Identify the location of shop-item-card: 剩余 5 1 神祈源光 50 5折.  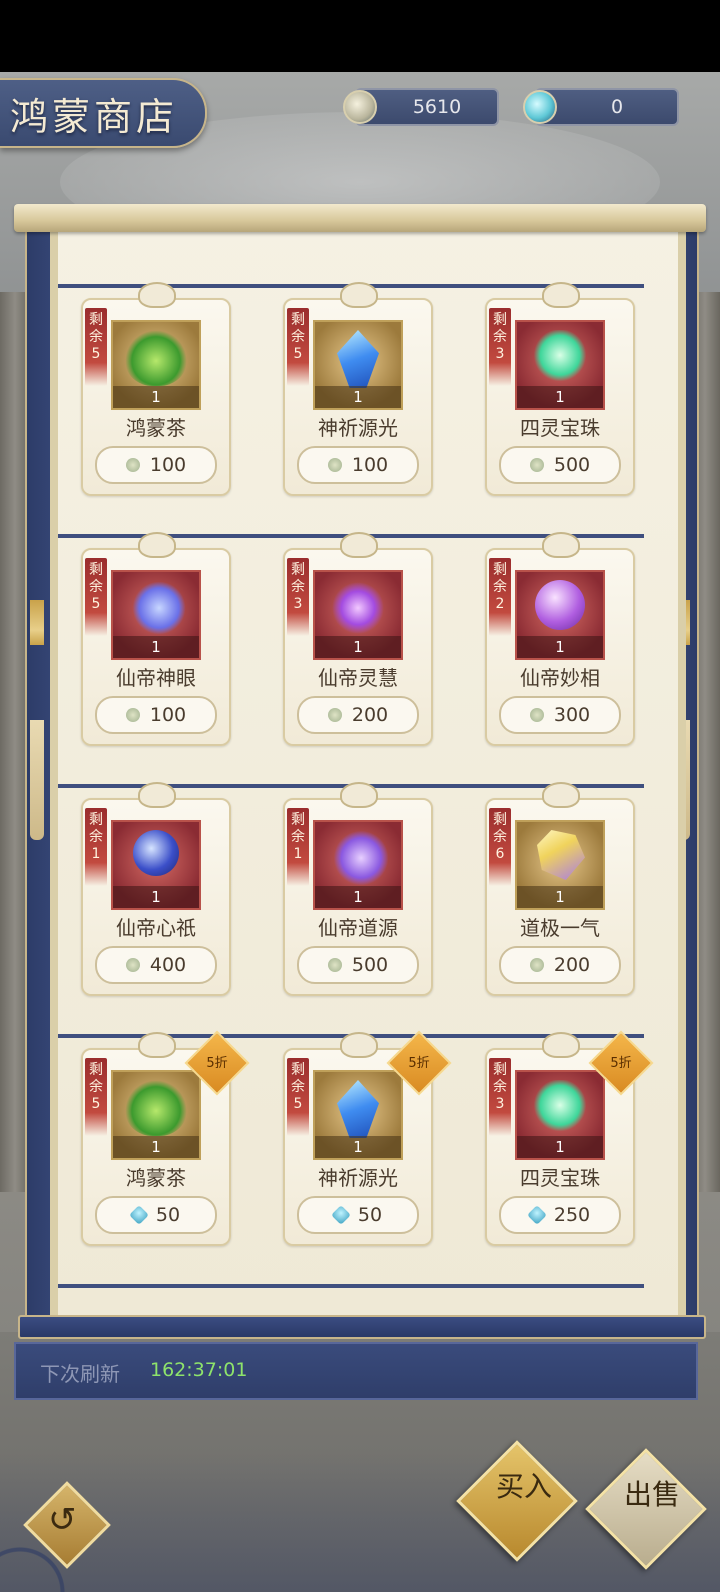
(367, 1139).